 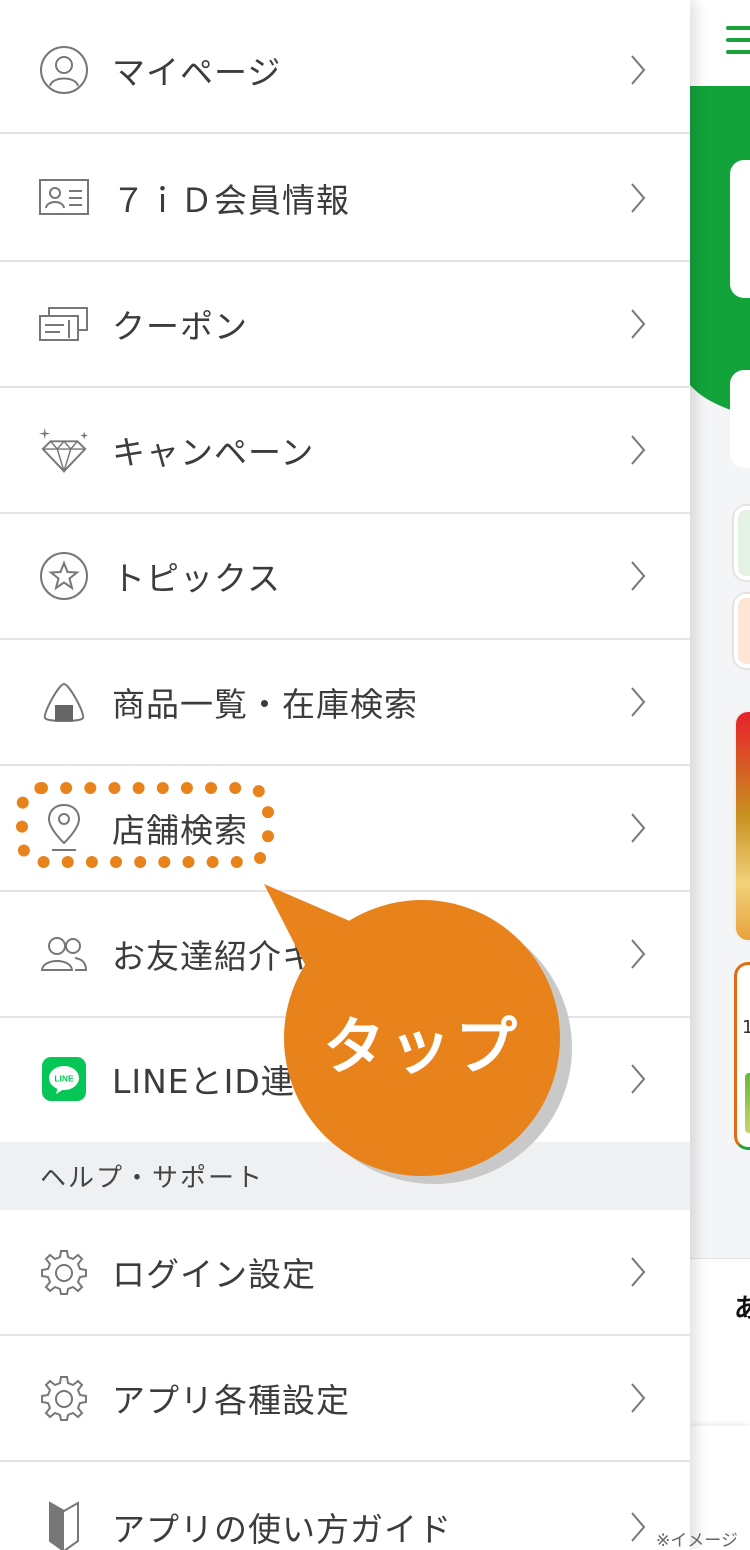 I want to click on menu-item-label: アプリの使い方ガイド, so click(x=282, y=1529).